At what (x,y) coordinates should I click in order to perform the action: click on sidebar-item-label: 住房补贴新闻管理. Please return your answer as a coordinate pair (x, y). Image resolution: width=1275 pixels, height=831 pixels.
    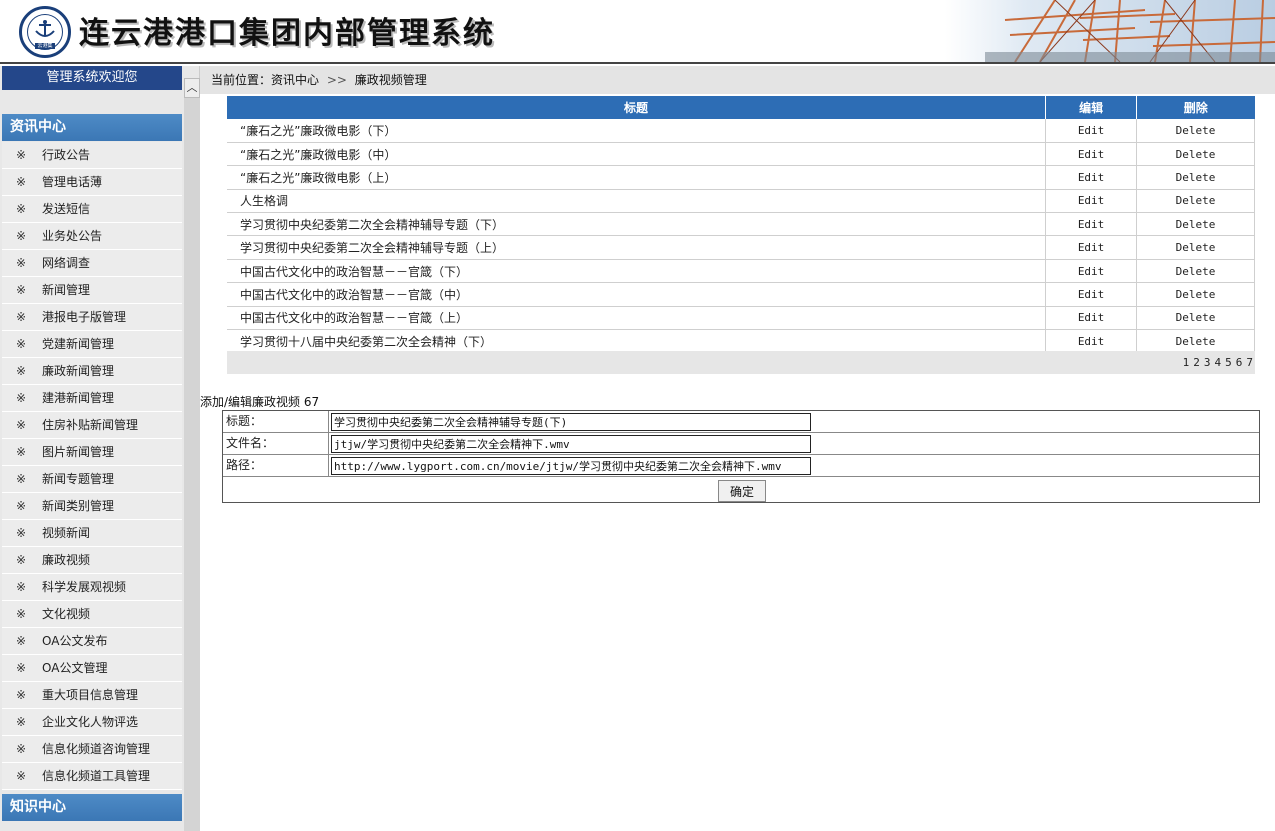
    Looking at the image, I should click on (90, 425).